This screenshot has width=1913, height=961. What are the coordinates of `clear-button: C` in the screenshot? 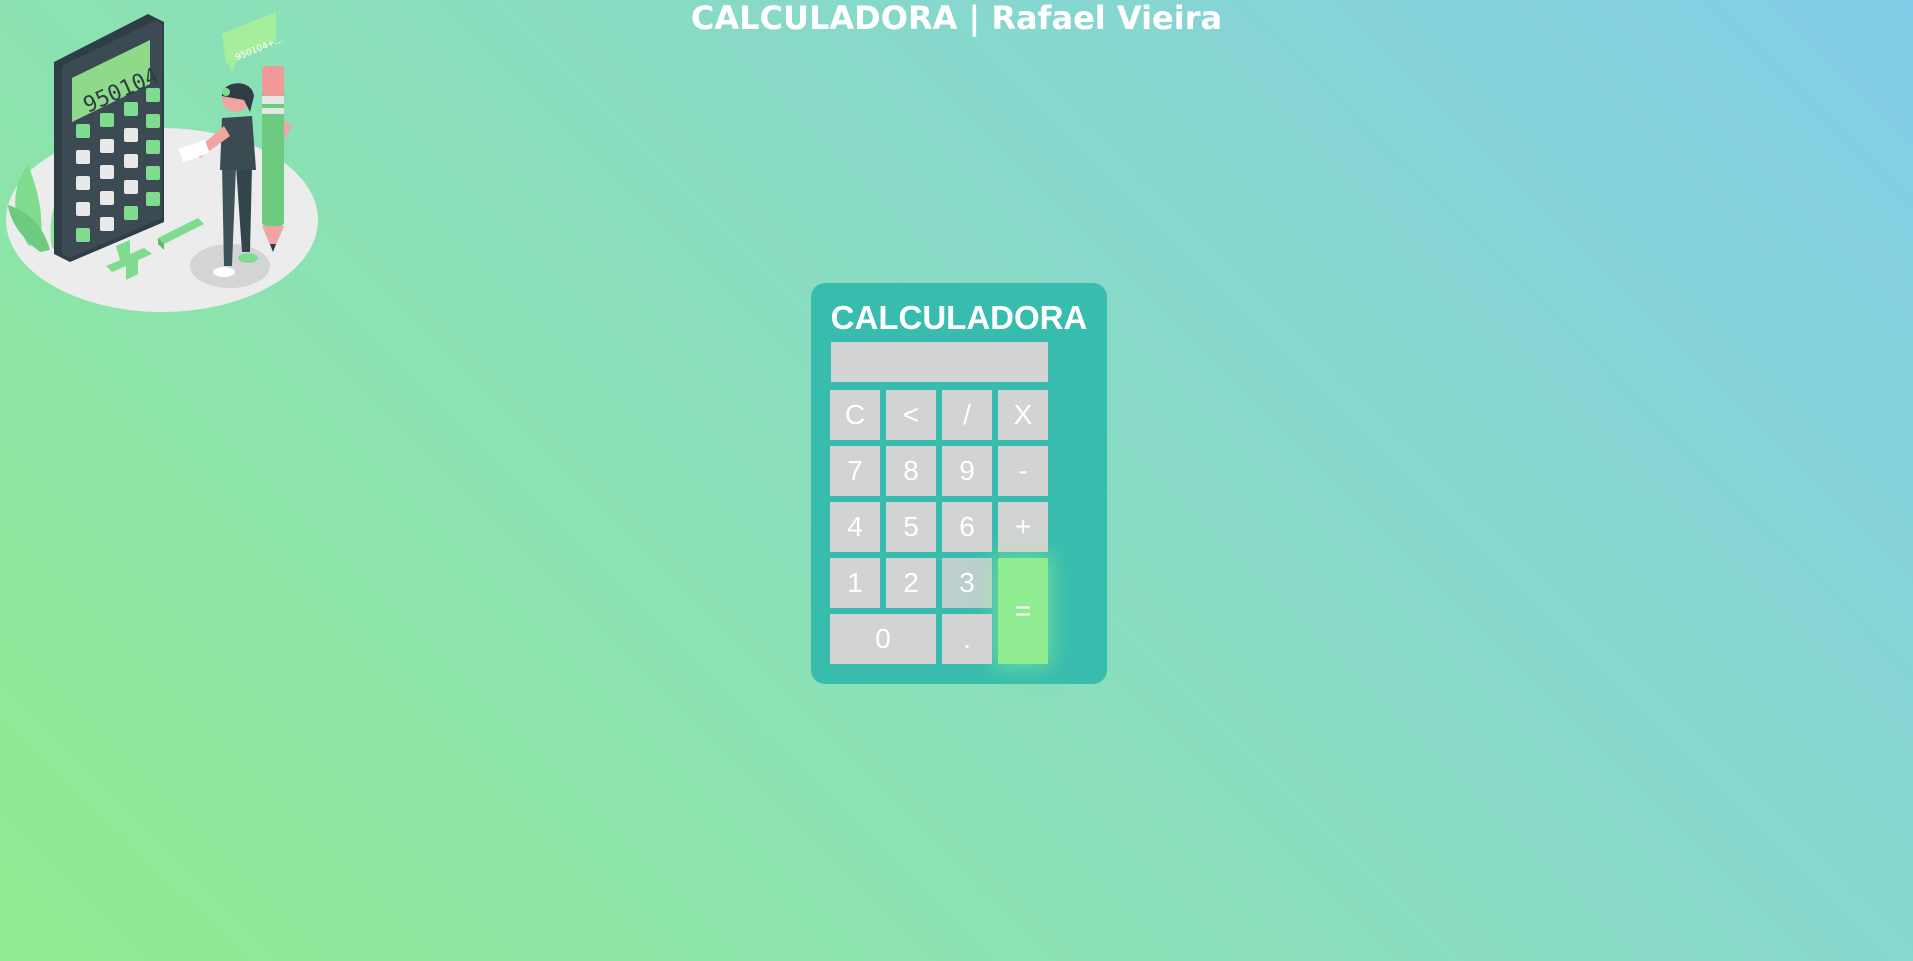 It's located at (855, 415).